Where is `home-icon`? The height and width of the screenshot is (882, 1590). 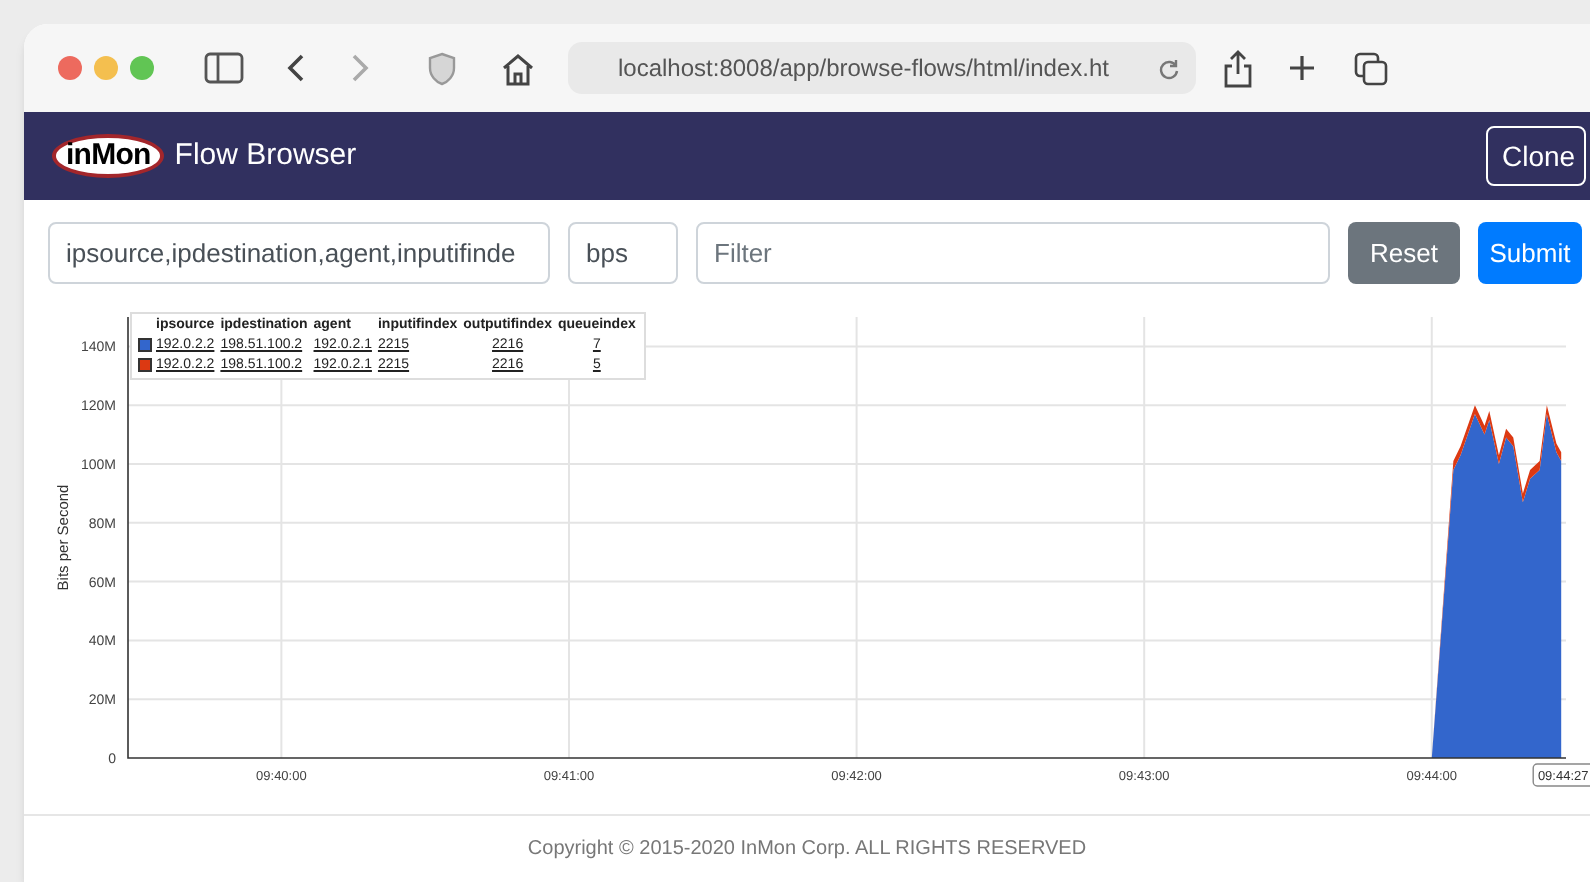 home-icon is located at coordinates (518, 68).